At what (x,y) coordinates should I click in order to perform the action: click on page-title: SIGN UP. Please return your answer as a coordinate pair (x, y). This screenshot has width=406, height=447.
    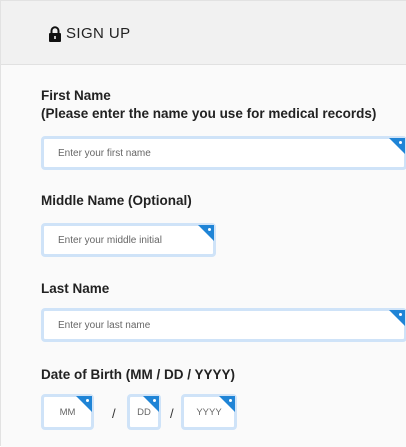
    Looking at the image, I should click on (98, 33).